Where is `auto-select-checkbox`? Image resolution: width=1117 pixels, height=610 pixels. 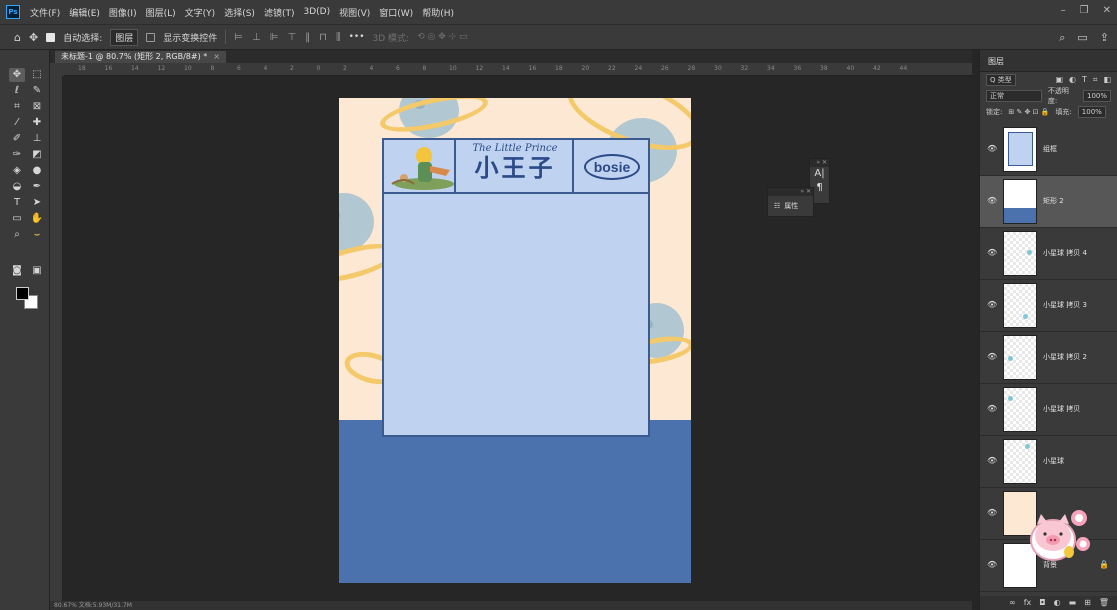
auto-select-checkbox is located at coordinates (51, 37).